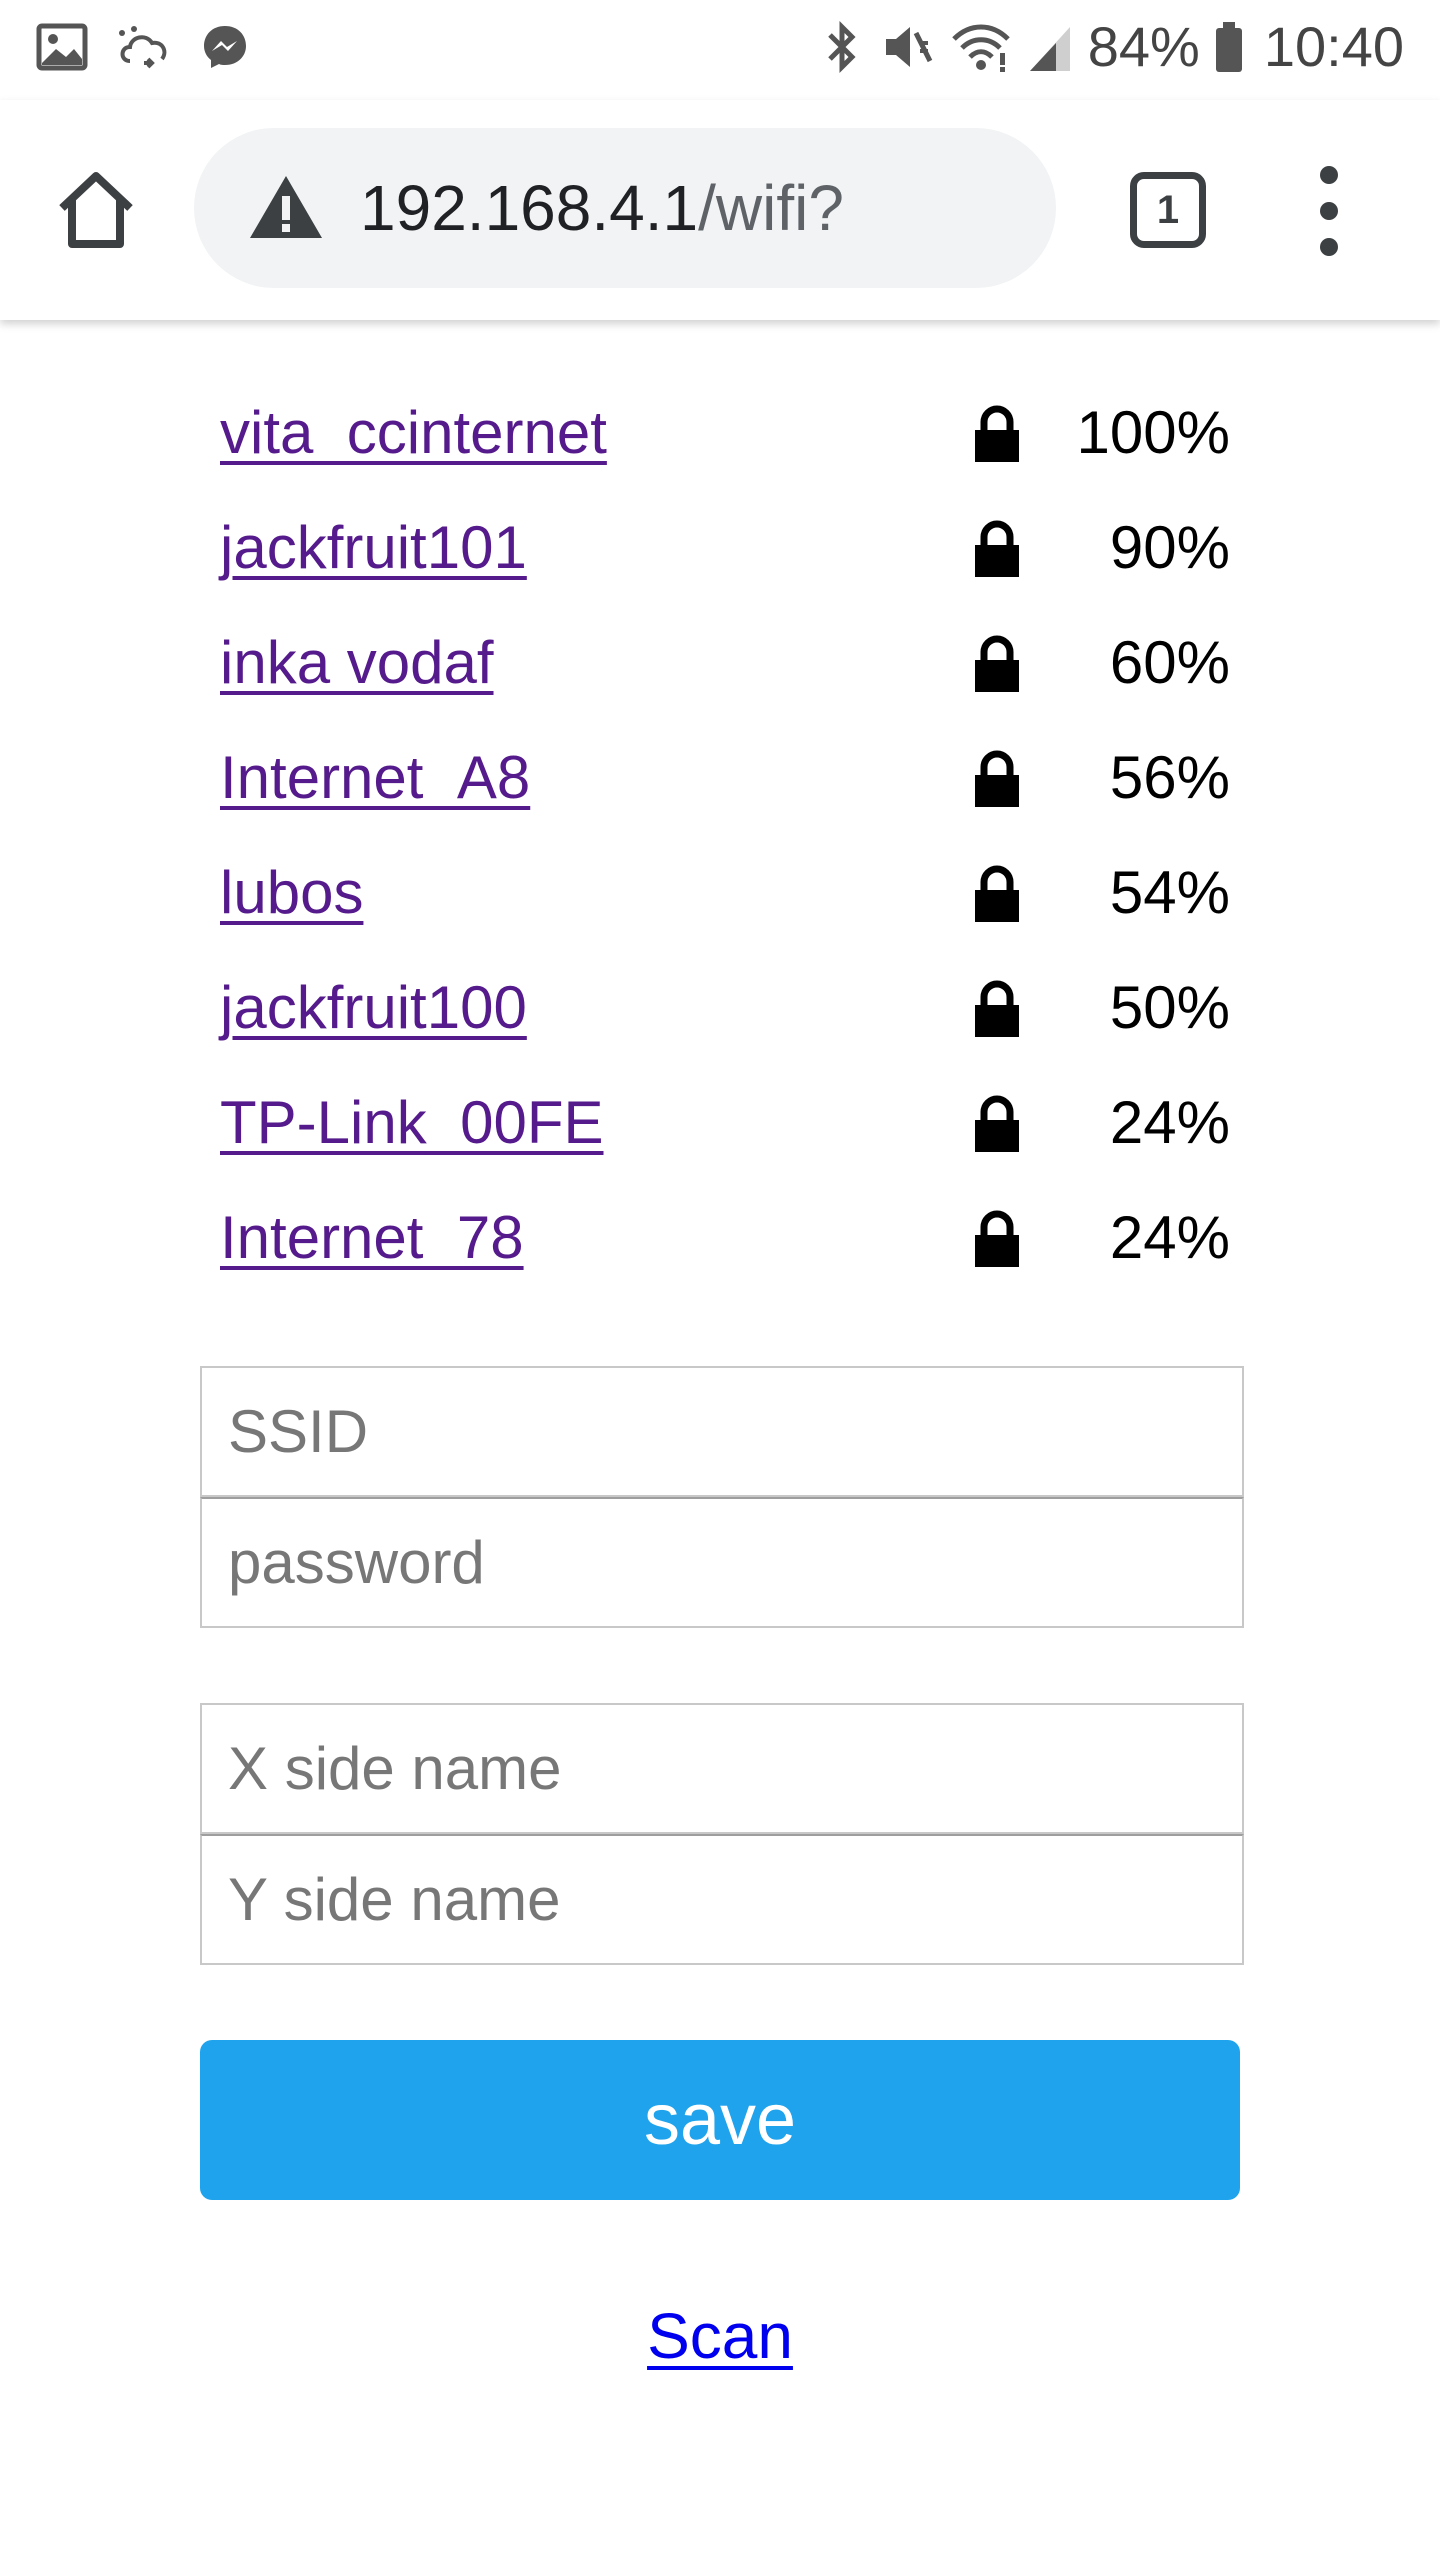  What do you see at coordinates (357, 663) in the screenshot?
I see `network-link: inka vodaf` at bounding box center [357, 663].